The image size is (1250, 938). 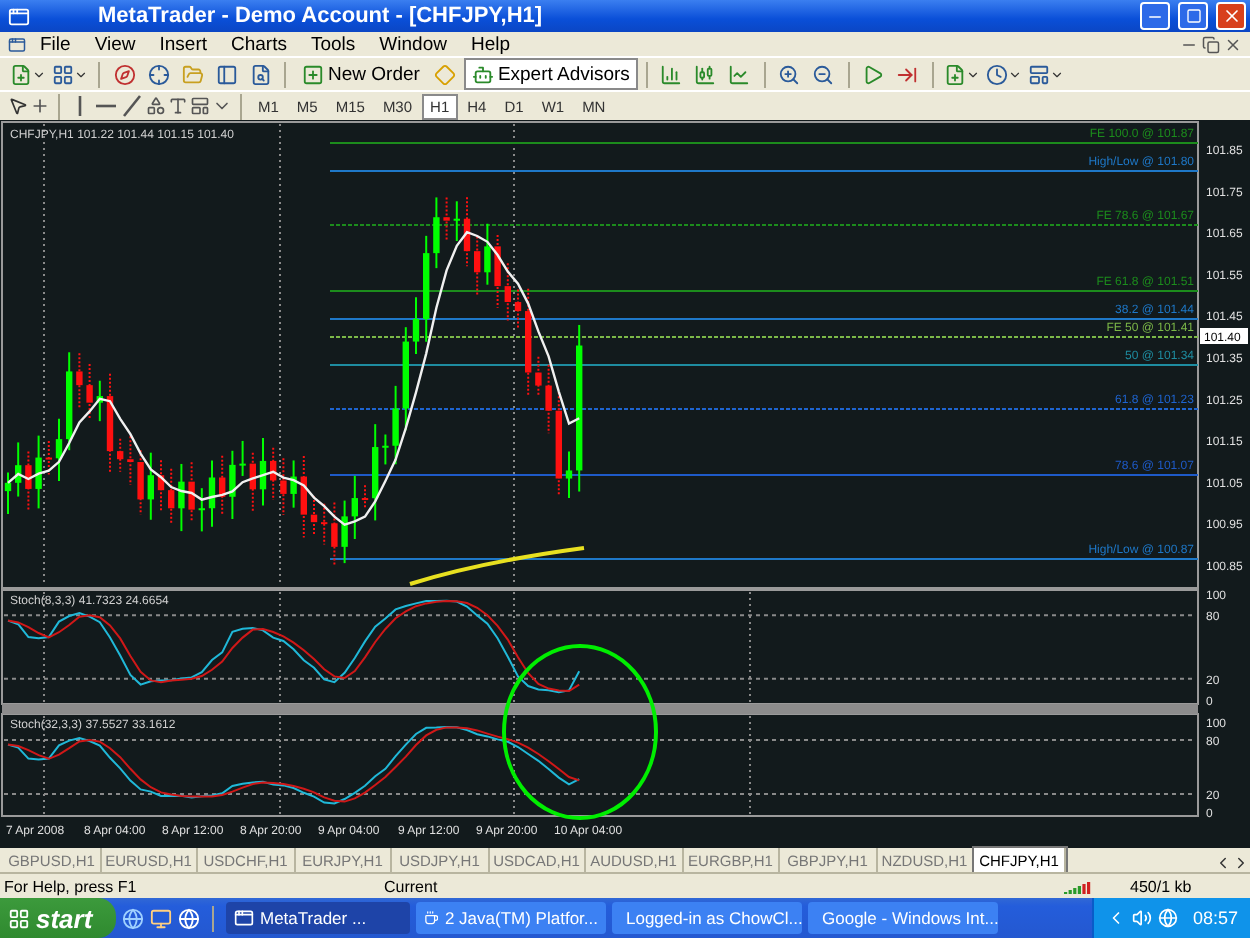 What do you see at coordinates (178, 106) in the screenshot?
I see `text-icon` at bounding box center [178, 106].